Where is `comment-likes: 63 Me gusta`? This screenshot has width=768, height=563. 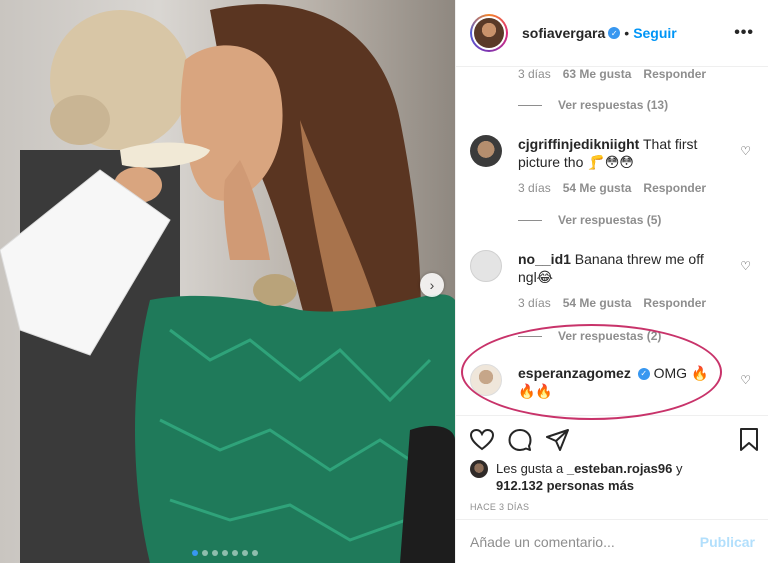 comment-likes: 63 Me gusta is located at coordinates (597, 74).